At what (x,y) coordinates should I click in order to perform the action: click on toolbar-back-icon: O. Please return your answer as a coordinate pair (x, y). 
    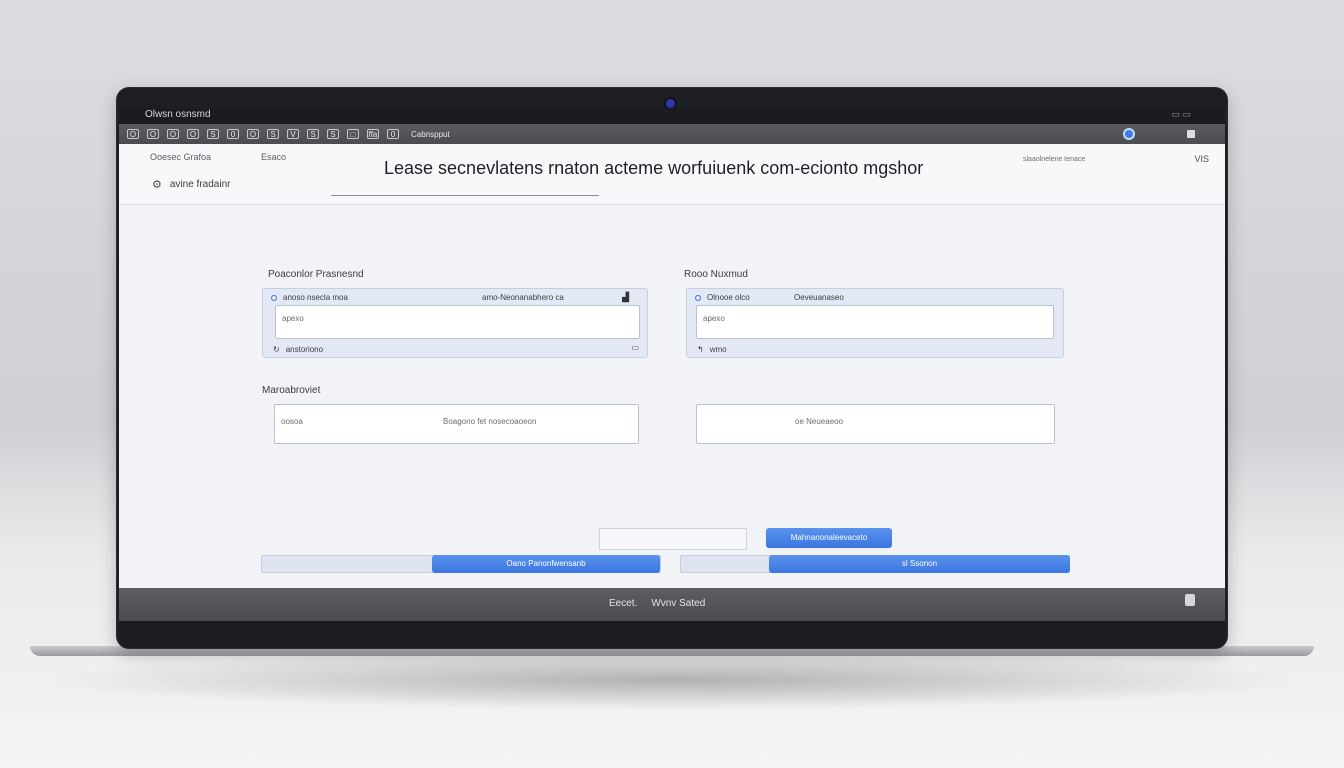
    Looking at the image, I should click on (133, 134).